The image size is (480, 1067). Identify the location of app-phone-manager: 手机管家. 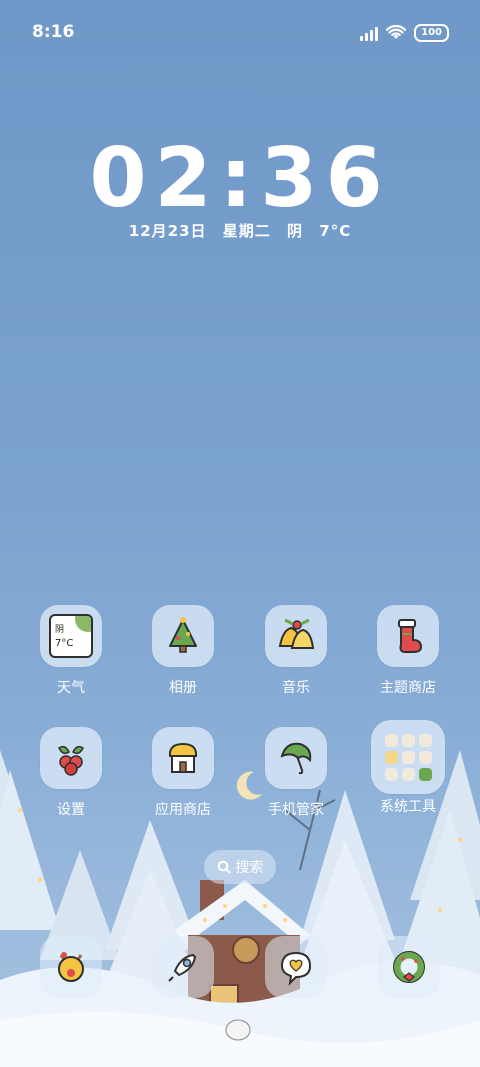
(296, 773).